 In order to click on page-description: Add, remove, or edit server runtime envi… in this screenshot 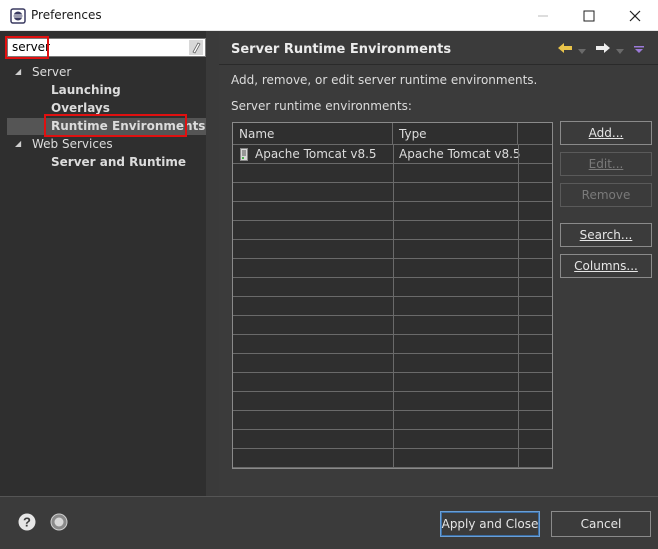, I will do `click(384, 80)`.